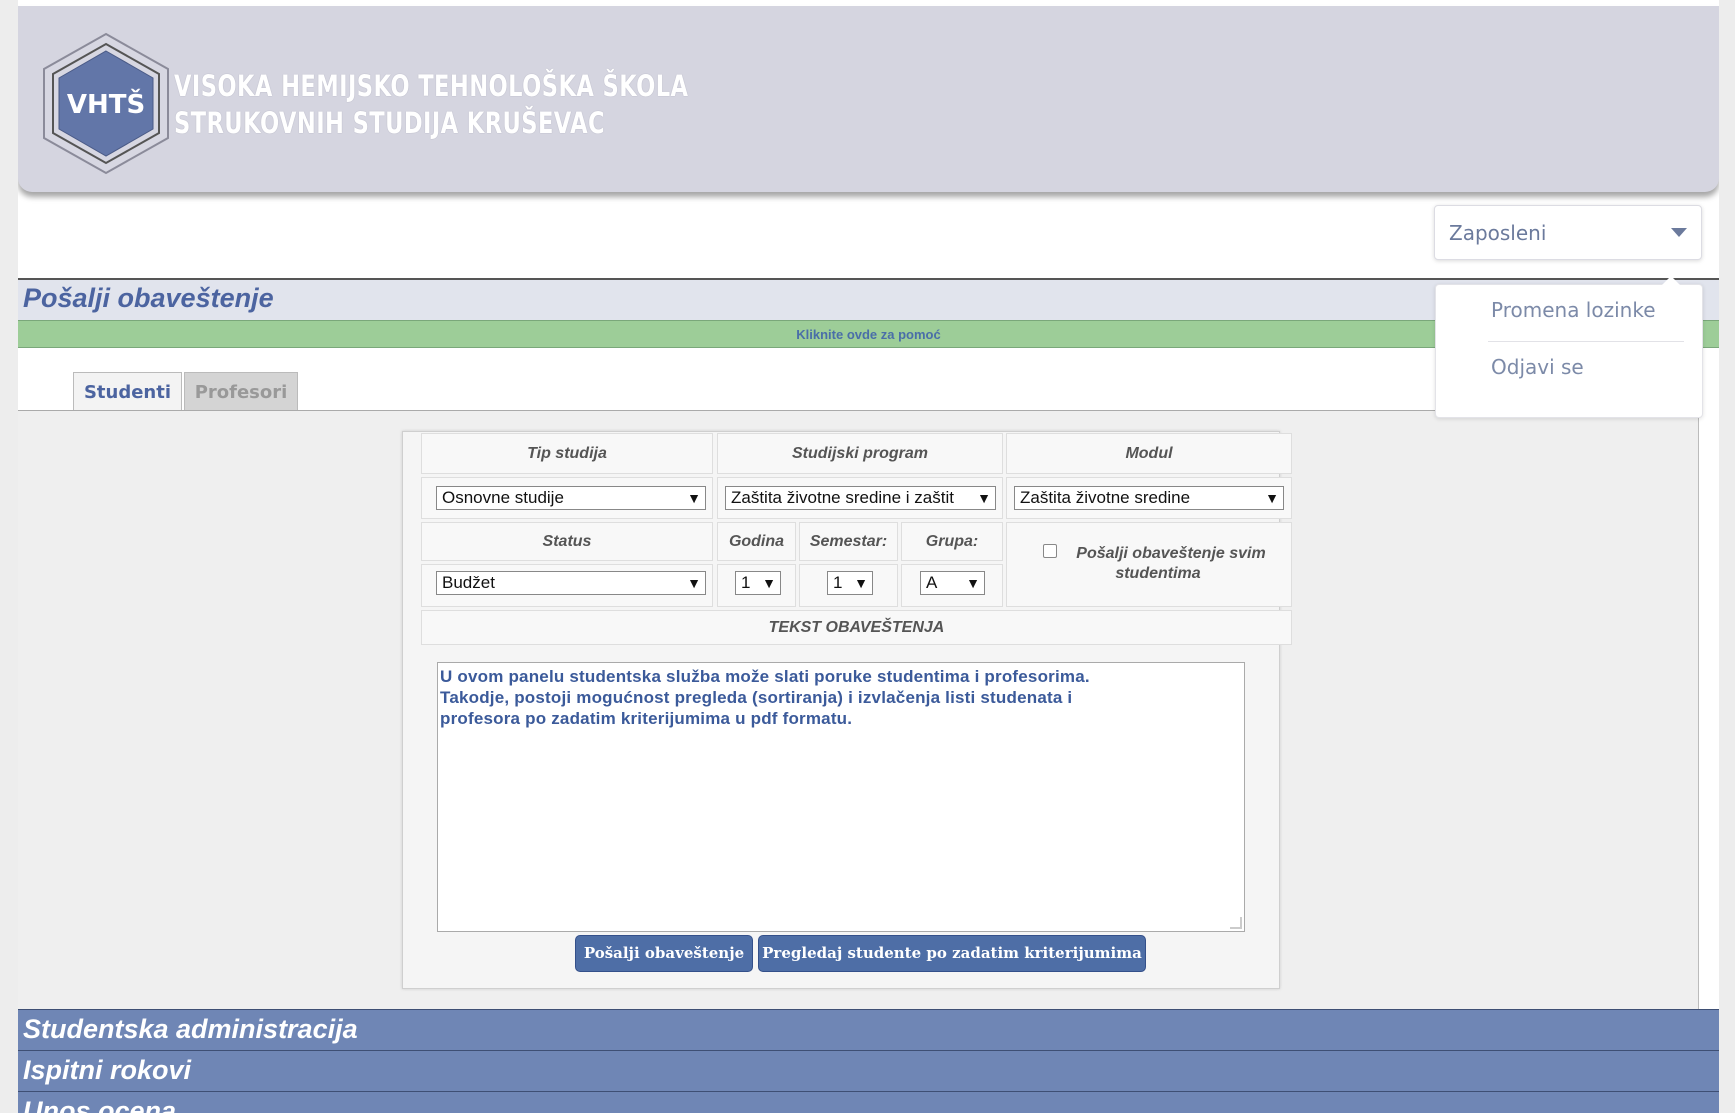 The height and width of the screenshot is (1113, 1735). Describe the element at coordinates (1679, 232) in the screenshot. I see `caret-down-icon` at that location.